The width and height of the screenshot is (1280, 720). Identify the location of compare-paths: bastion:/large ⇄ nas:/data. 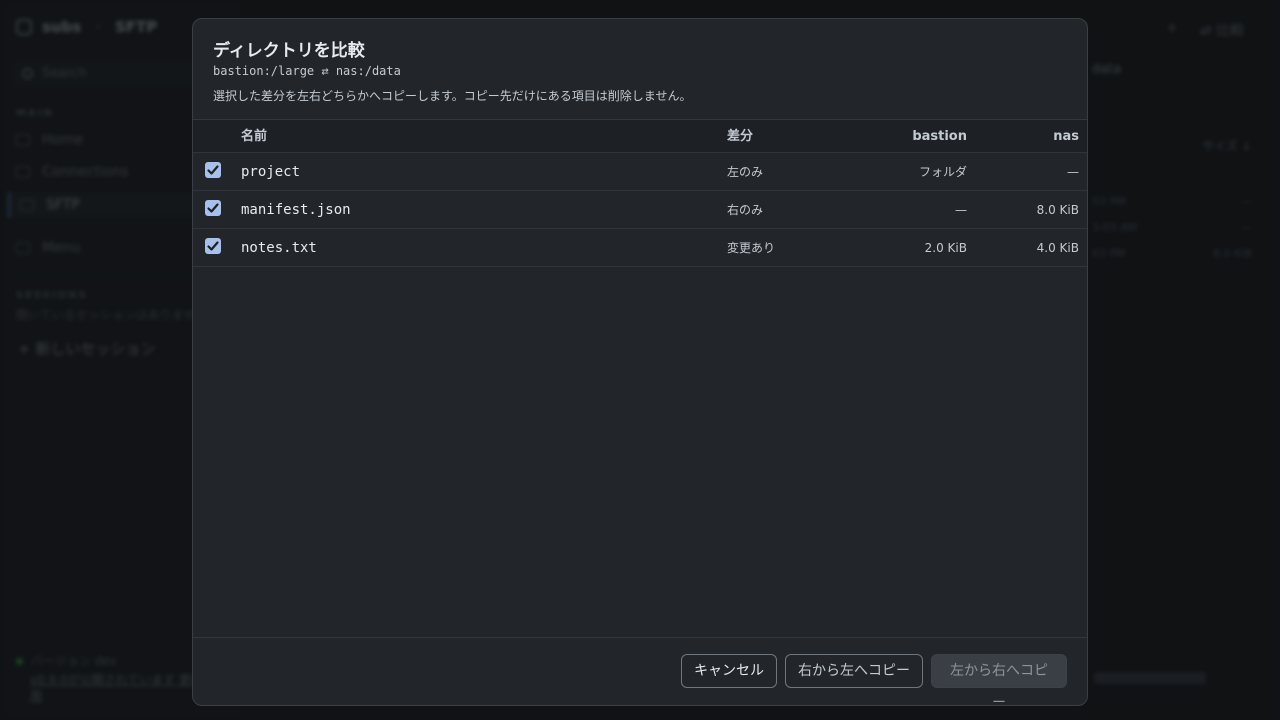
(307, 71).